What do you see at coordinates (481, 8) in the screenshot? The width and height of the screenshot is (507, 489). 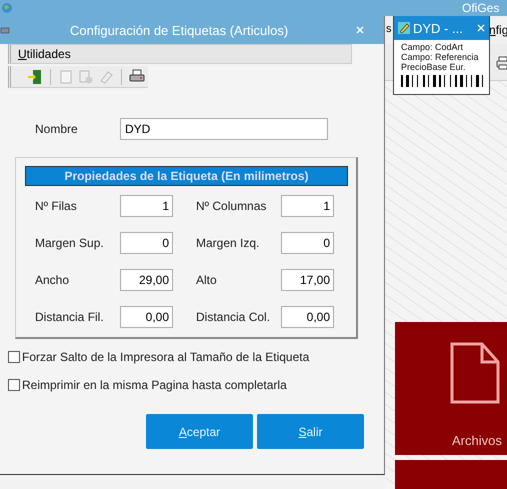 I see `app-title: OfiGes` at bounding box center [481, 8].